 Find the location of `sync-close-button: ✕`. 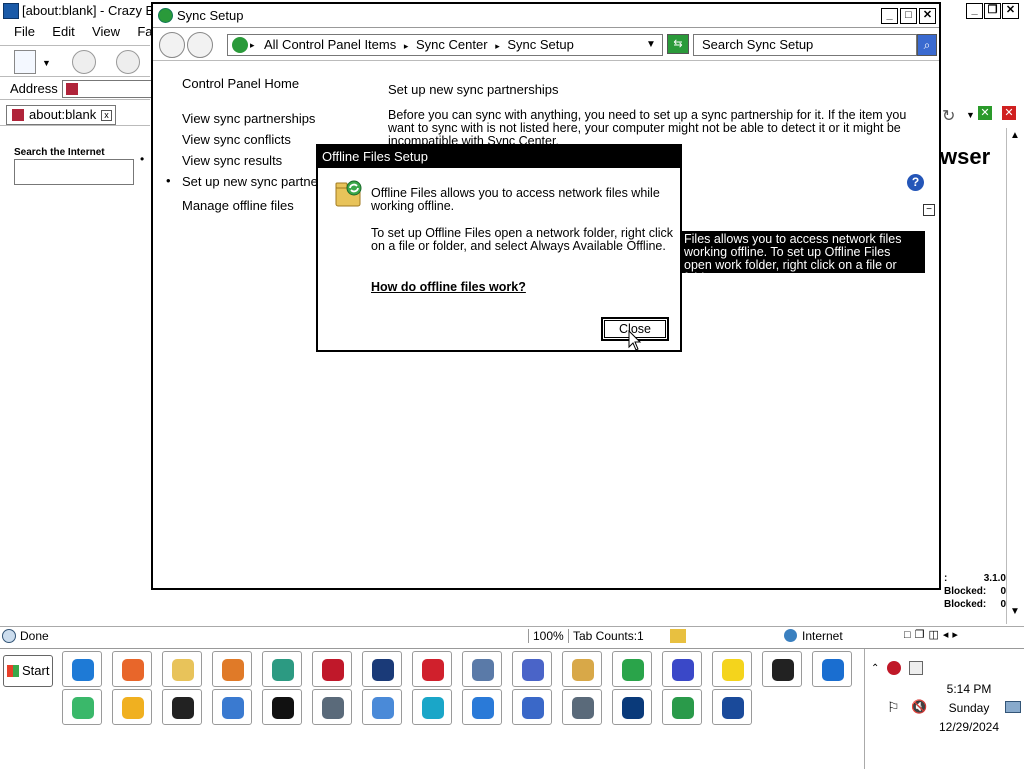

sync-close-button: ✕ is located at coordinates (927, 16).